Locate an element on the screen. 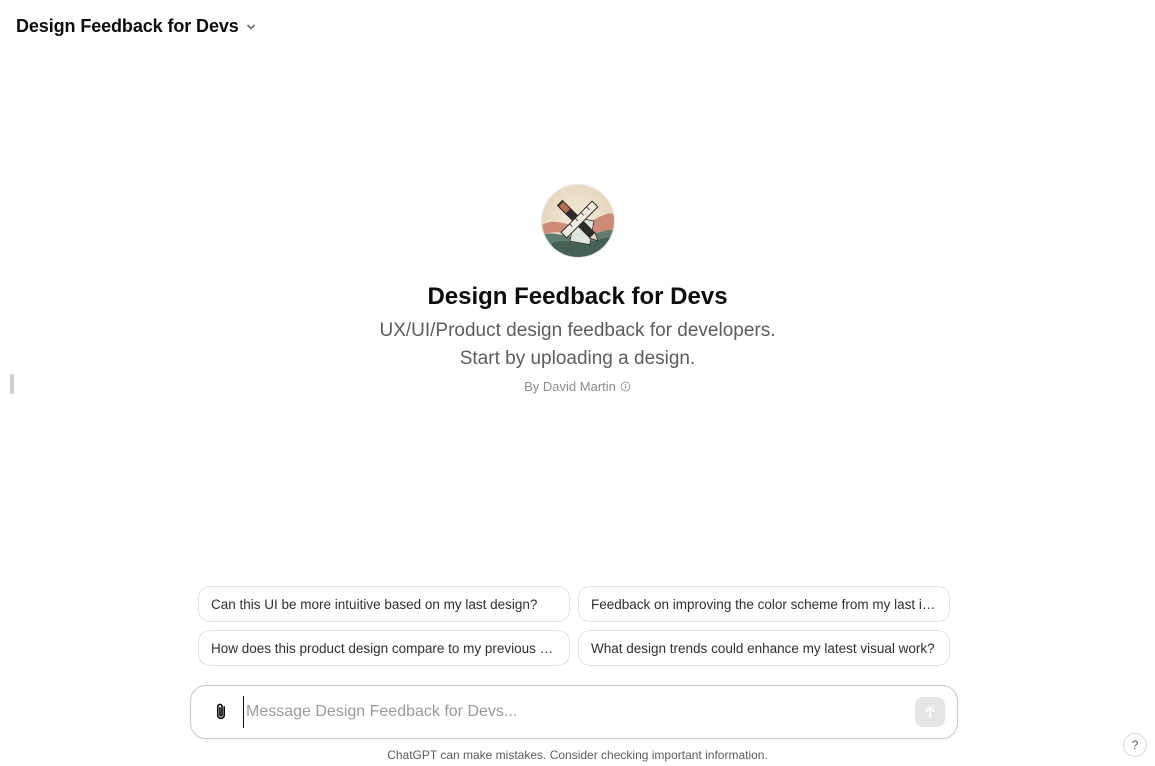  pencil-ruler-icon is located at coordinates (577, 221).